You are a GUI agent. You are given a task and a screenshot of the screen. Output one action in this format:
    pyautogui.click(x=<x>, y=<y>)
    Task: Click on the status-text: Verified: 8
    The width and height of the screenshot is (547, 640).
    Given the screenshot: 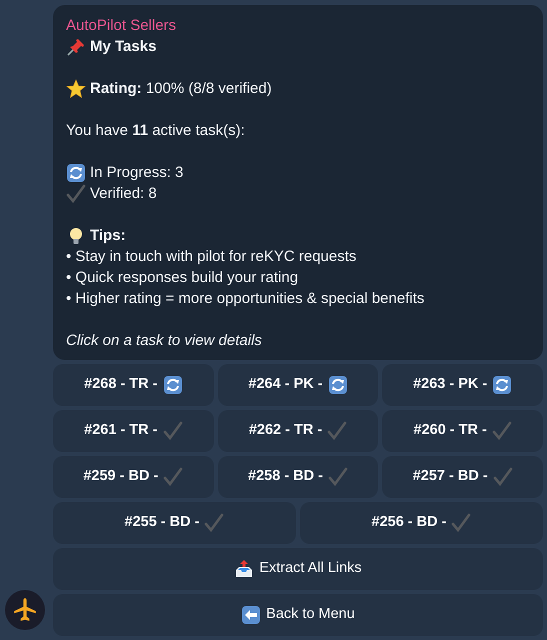 What is the action you would take?
    pyautogui.click(x=123, y=194)
    